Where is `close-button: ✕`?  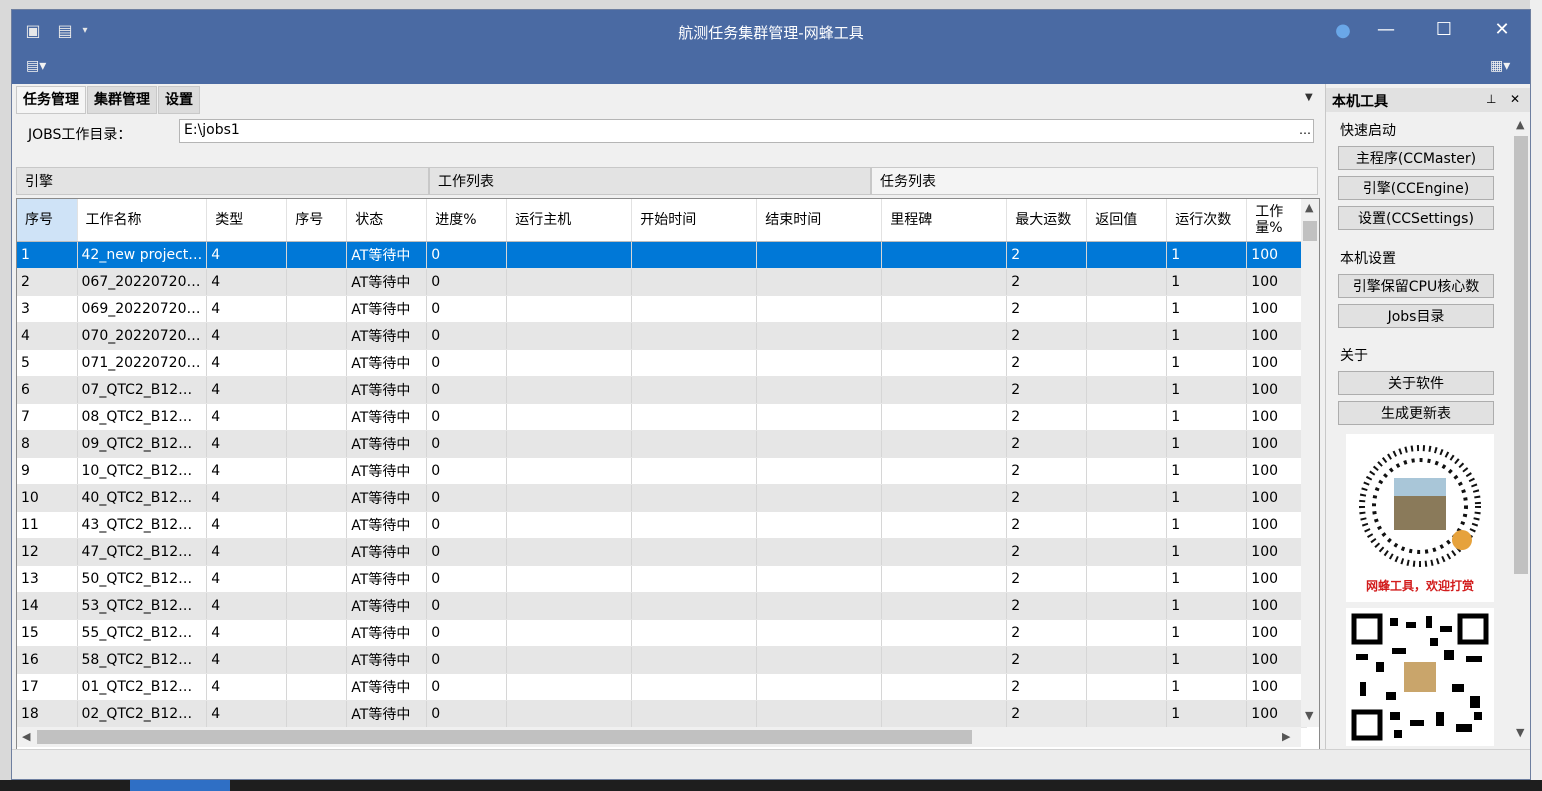
close-button: ✕ is located at coordinates (1501, 31).